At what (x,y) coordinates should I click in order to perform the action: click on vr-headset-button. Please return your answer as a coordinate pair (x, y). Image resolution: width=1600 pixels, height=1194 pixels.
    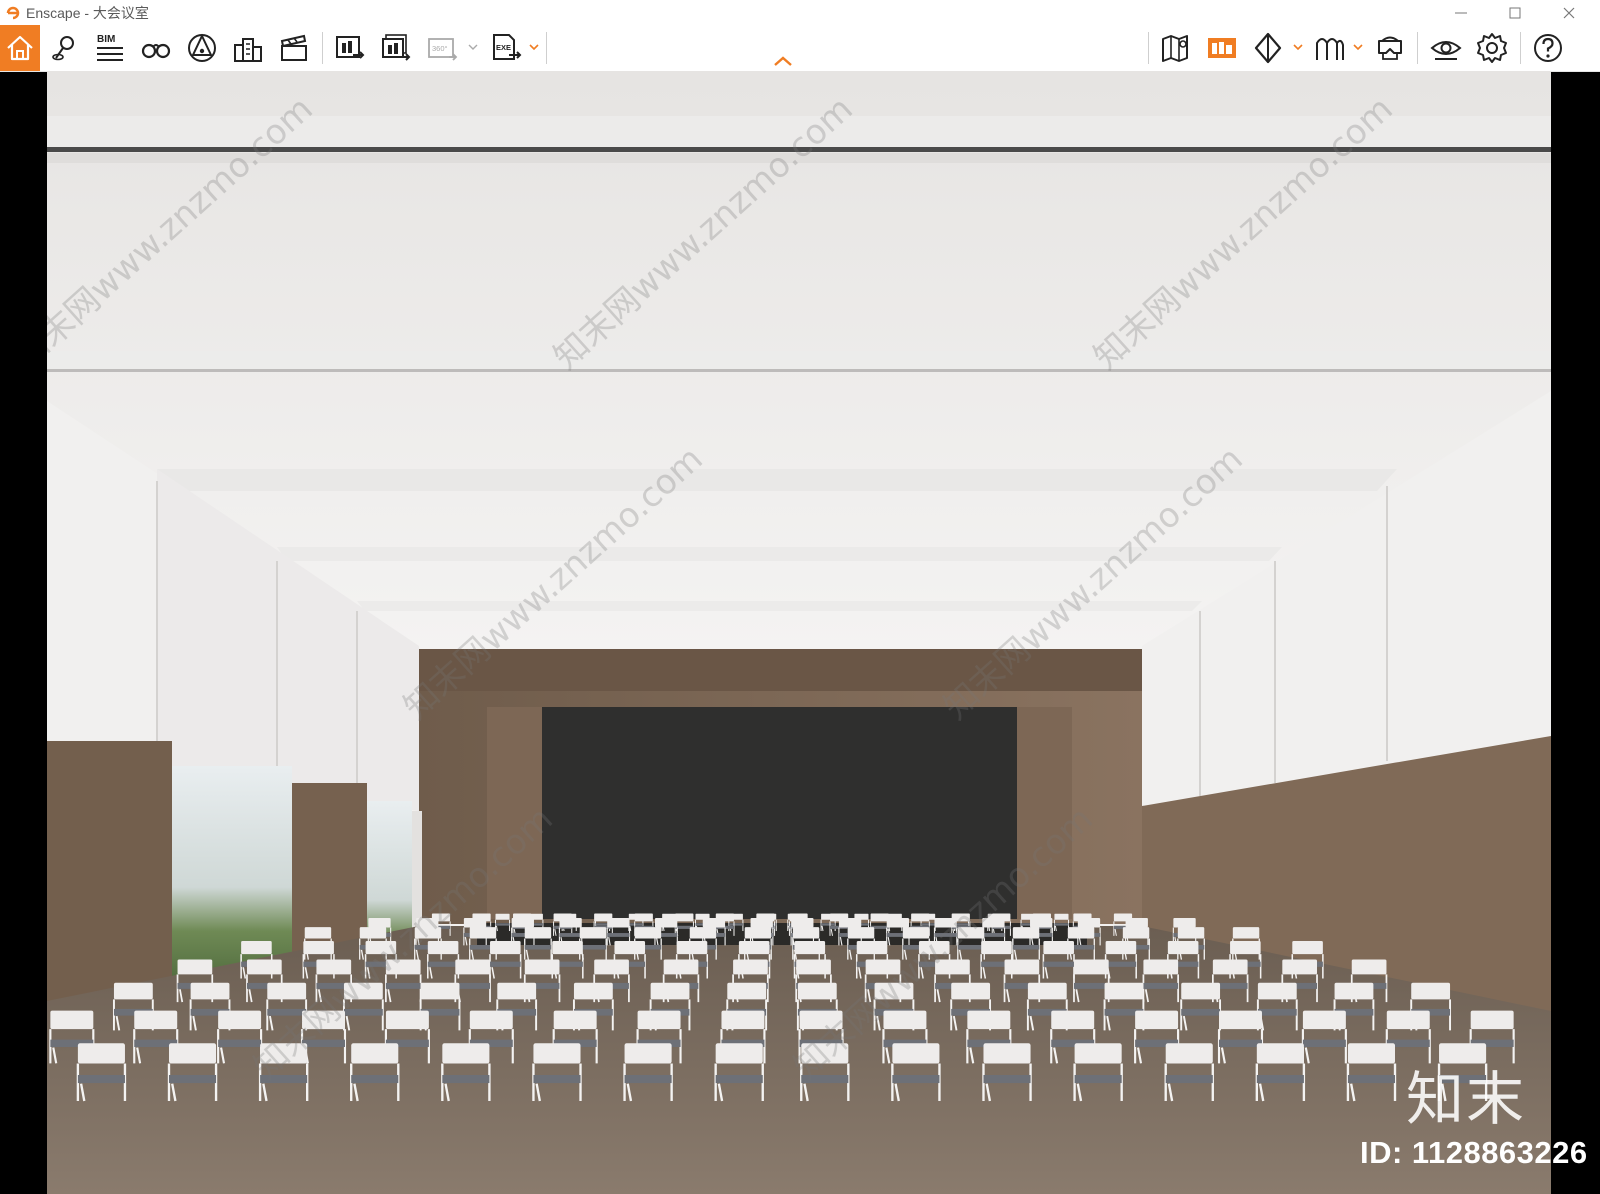
    Looking at the image, I should click on (1390, 48).